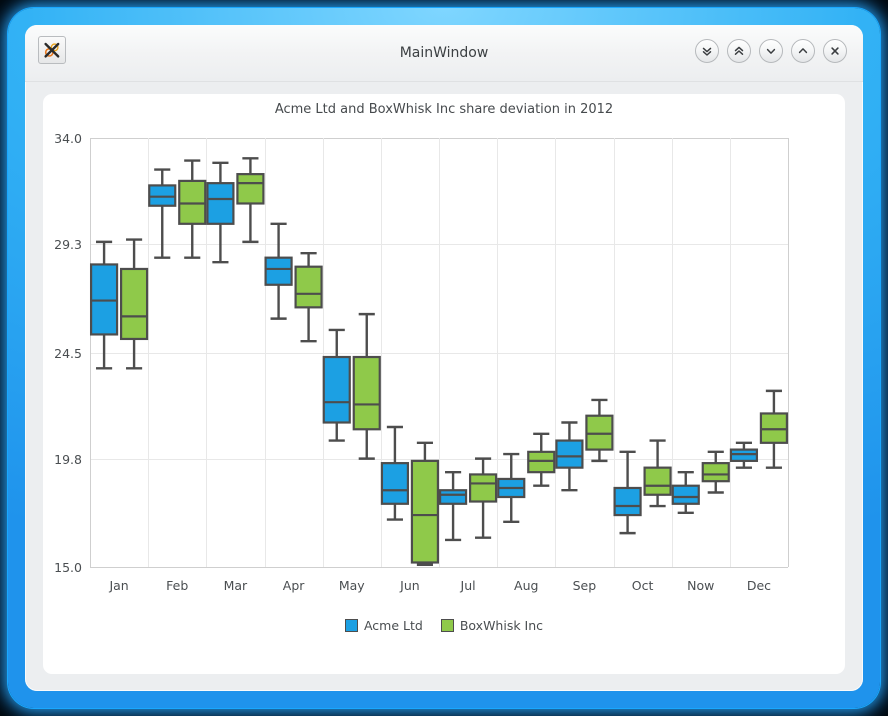 The width and height of the screenshot is (888, 716). Describe the element at coordinates (236, 585) in the screenshot. I see `x-axis-tick-label: Mar` at that location.